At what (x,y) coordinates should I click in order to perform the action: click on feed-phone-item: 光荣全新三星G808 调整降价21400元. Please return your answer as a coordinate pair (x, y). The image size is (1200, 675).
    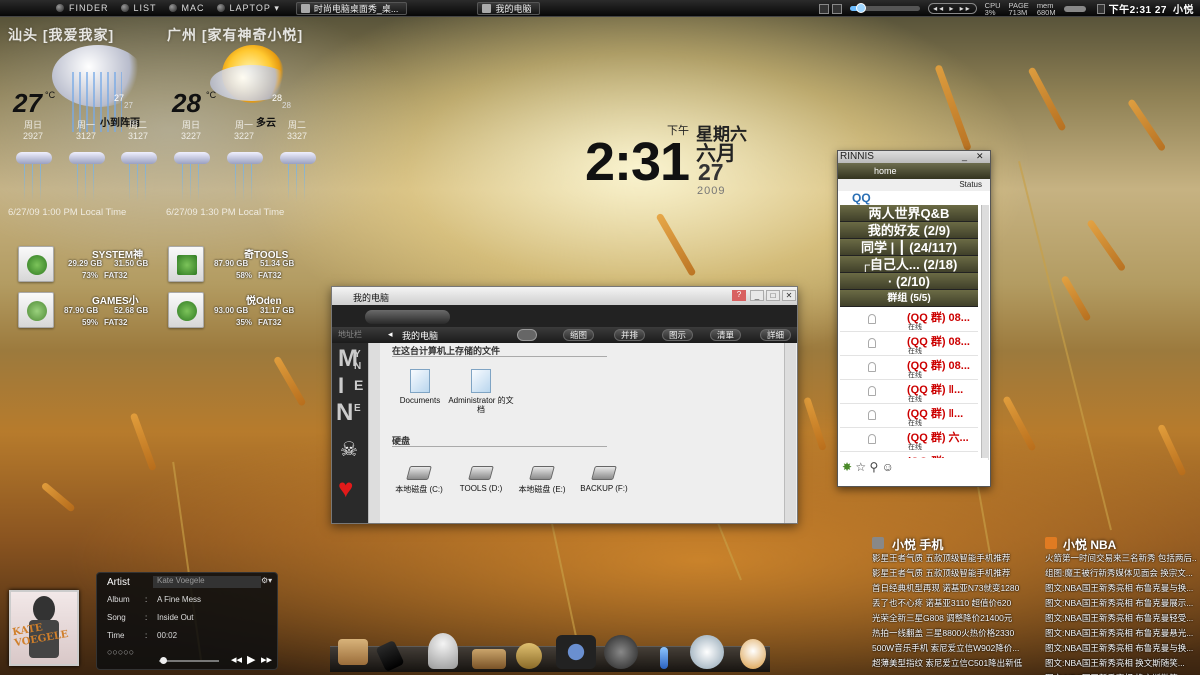
    Looking at the image, I should click on (947, 618).